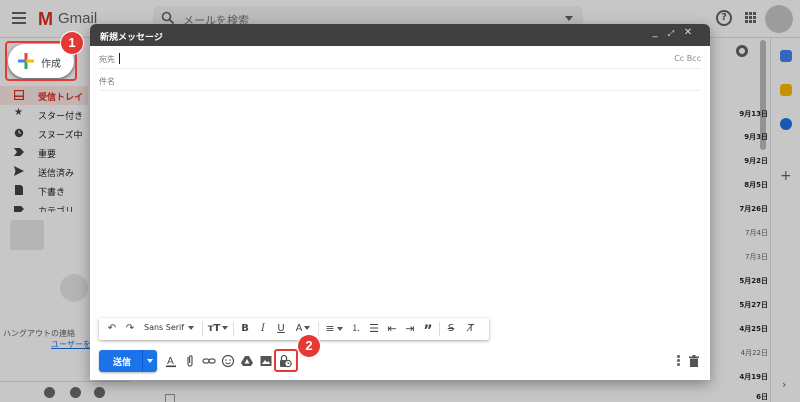  What do you see at coordinates (107, 81) in the screenshot?
I see `subject-label: 件名` at bounding box center [107, 81].